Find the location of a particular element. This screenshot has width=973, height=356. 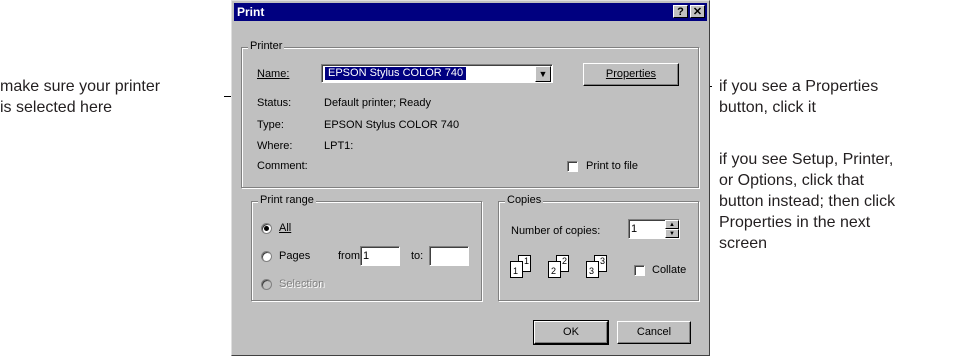

title-bar: Print ? ✕ is located at coordinates (470, 12).